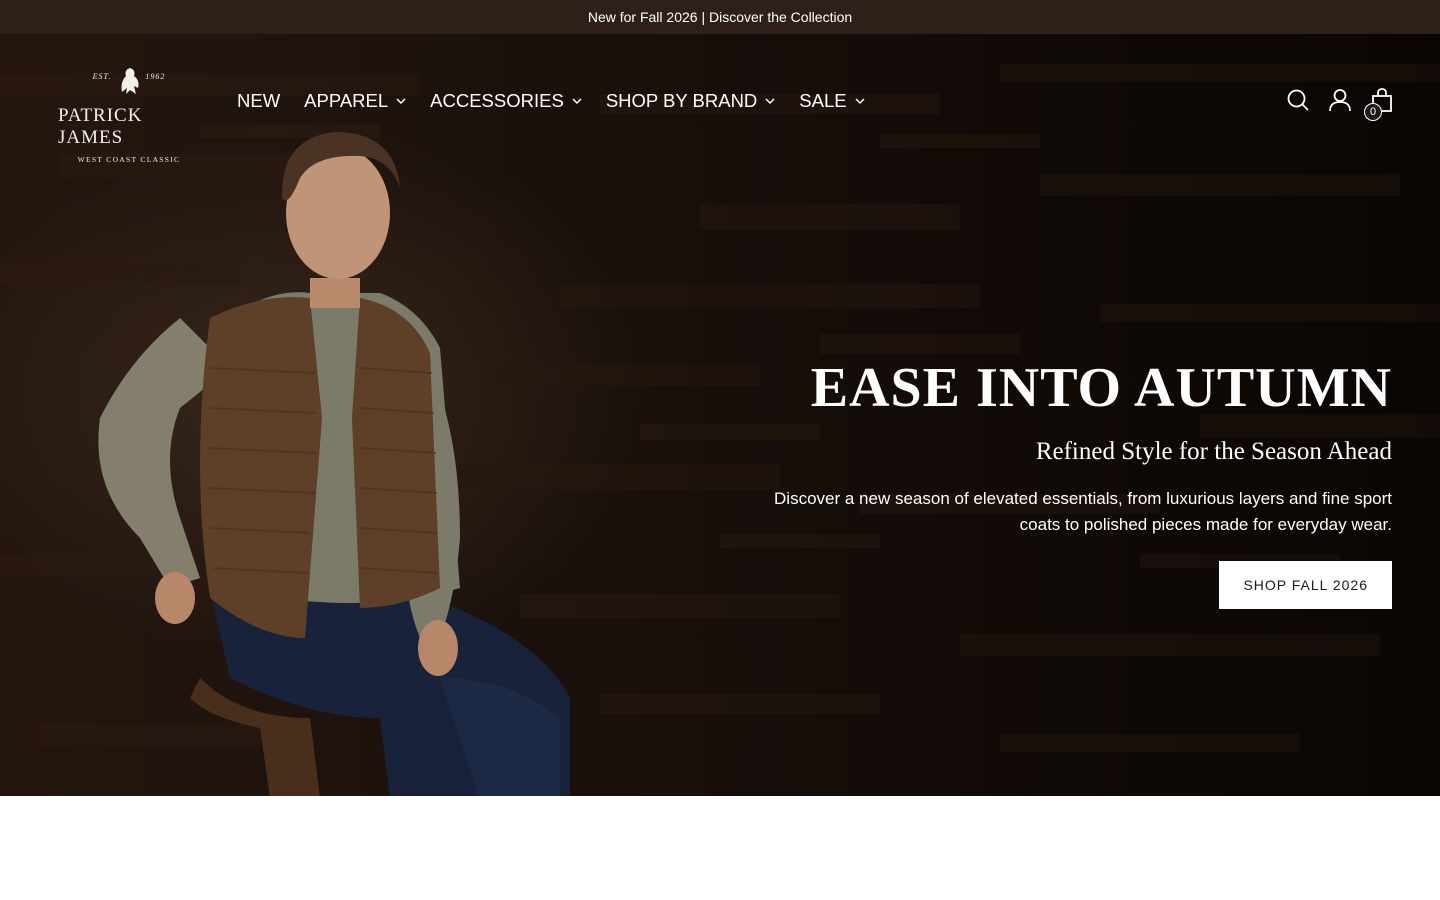  Describe the element at coordinates (155, 76) in the screenshot. I see `logo-year: 1962` at that location.